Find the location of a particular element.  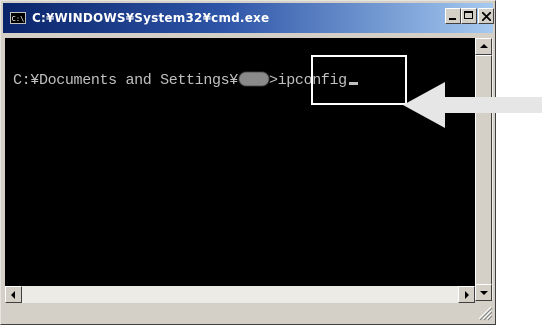

scroll-up-button is located at coordinates (483, 46).